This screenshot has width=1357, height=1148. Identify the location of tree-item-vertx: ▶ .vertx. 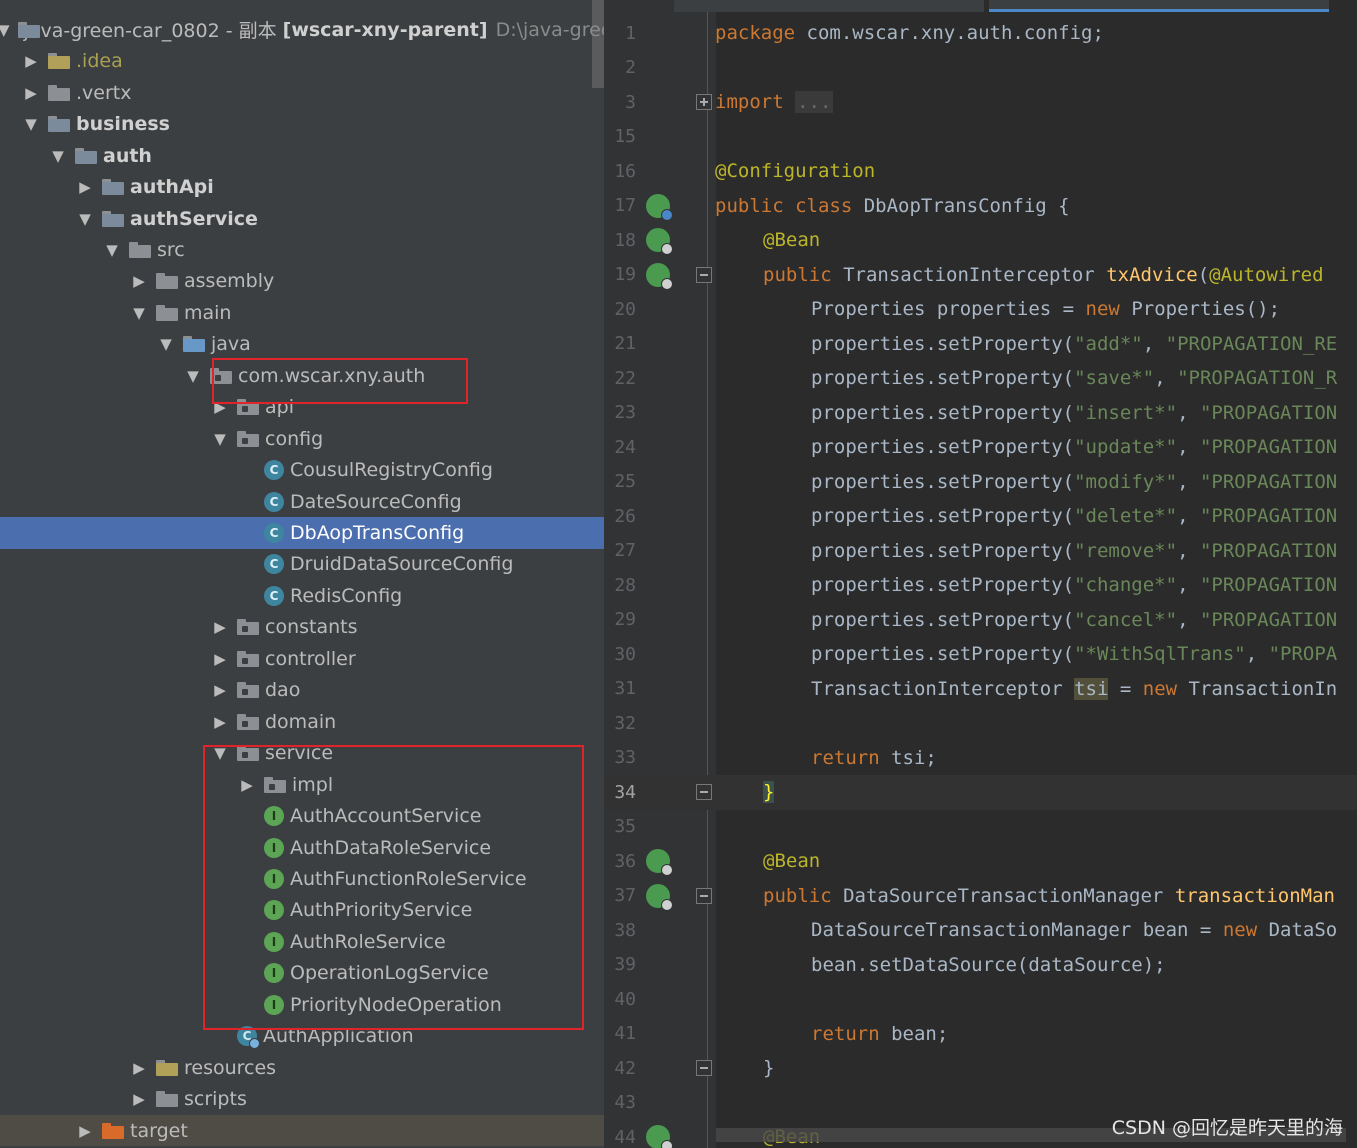
(302, 93).